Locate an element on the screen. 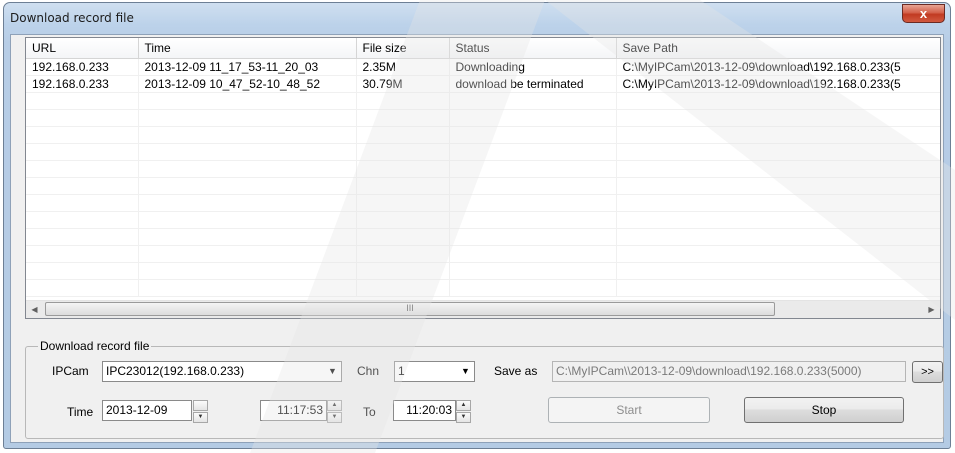  date-field: 2013-12-09 is located at coordinates (147, 410).